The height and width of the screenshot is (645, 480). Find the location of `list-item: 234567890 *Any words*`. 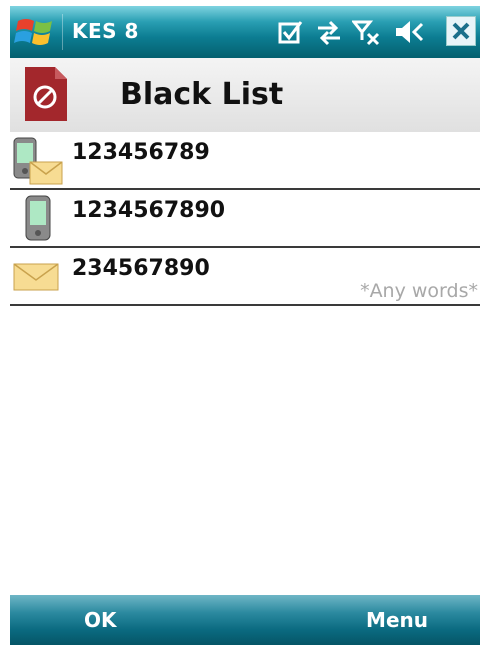

list-item: 234567890 *Any words* is located at coordinates (245, 277).